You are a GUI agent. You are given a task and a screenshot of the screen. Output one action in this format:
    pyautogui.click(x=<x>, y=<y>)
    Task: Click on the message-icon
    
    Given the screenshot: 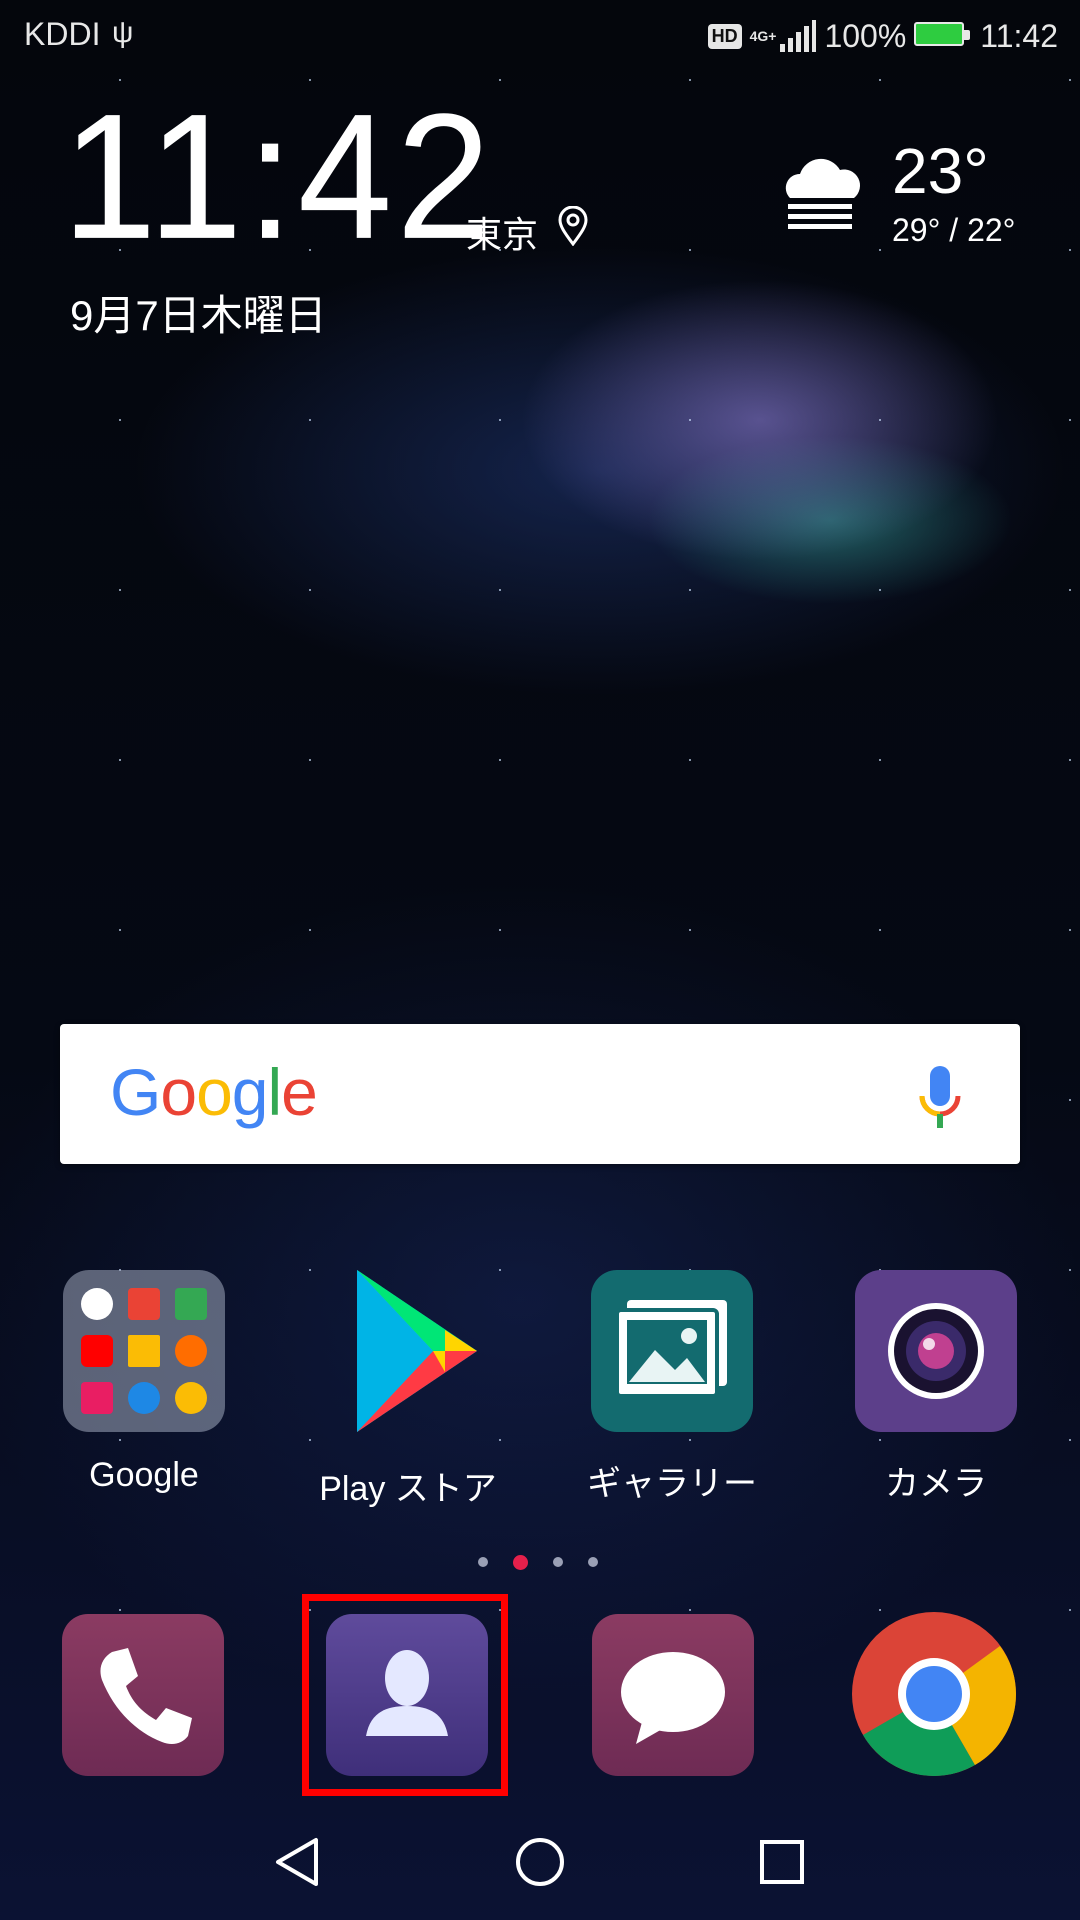 What is the action you would take?
    pyautogui.click(x=673, y=1698)
    